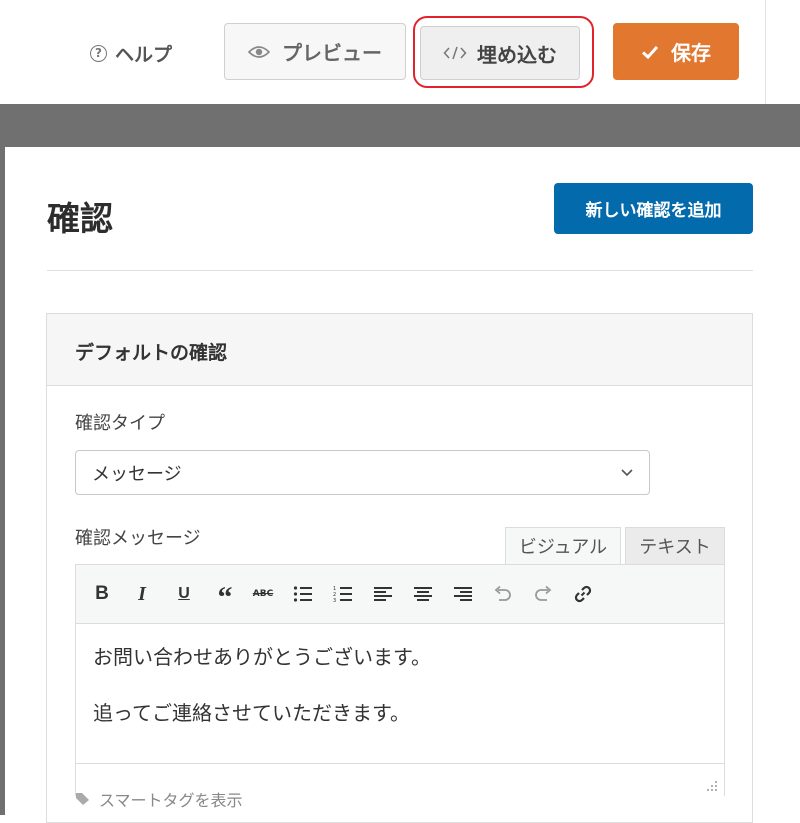  What do you see at coordinates (225, 597) in the screenshot?
I see `blockquote-icon: “` at bounding box center [225, 597].